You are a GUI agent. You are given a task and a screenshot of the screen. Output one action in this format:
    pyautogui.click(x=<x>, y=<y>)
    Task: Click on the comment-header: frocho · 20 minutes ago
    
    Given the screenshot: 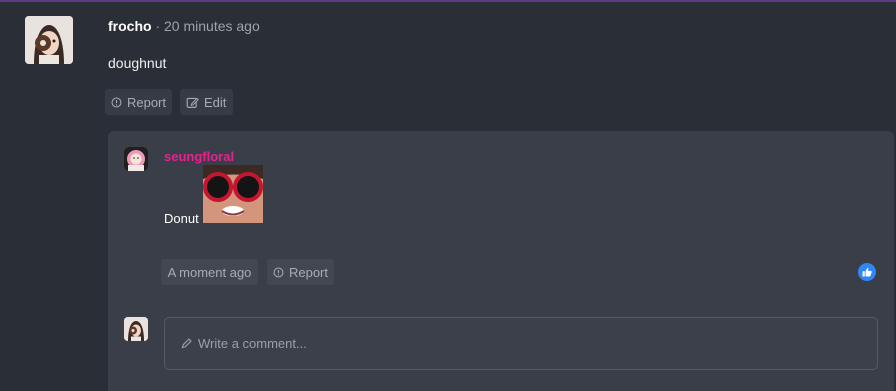 What is the action you would take?
    pyautogui.click(x=184, y=26)
    